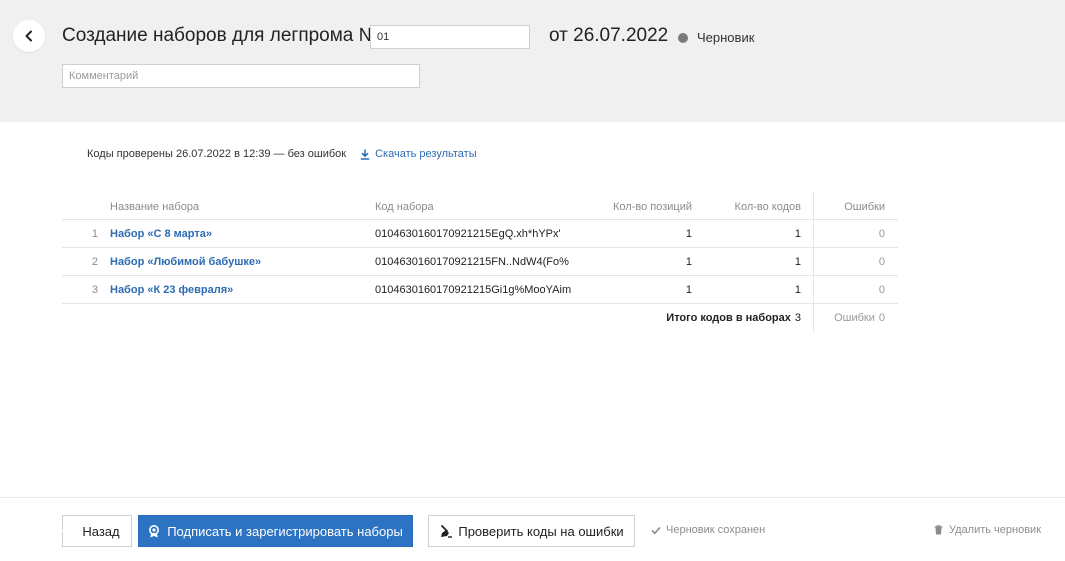 The width and height of the screenshot is (1065, 561). I want to click on column-header-code: Код набора, so click(404, 207).